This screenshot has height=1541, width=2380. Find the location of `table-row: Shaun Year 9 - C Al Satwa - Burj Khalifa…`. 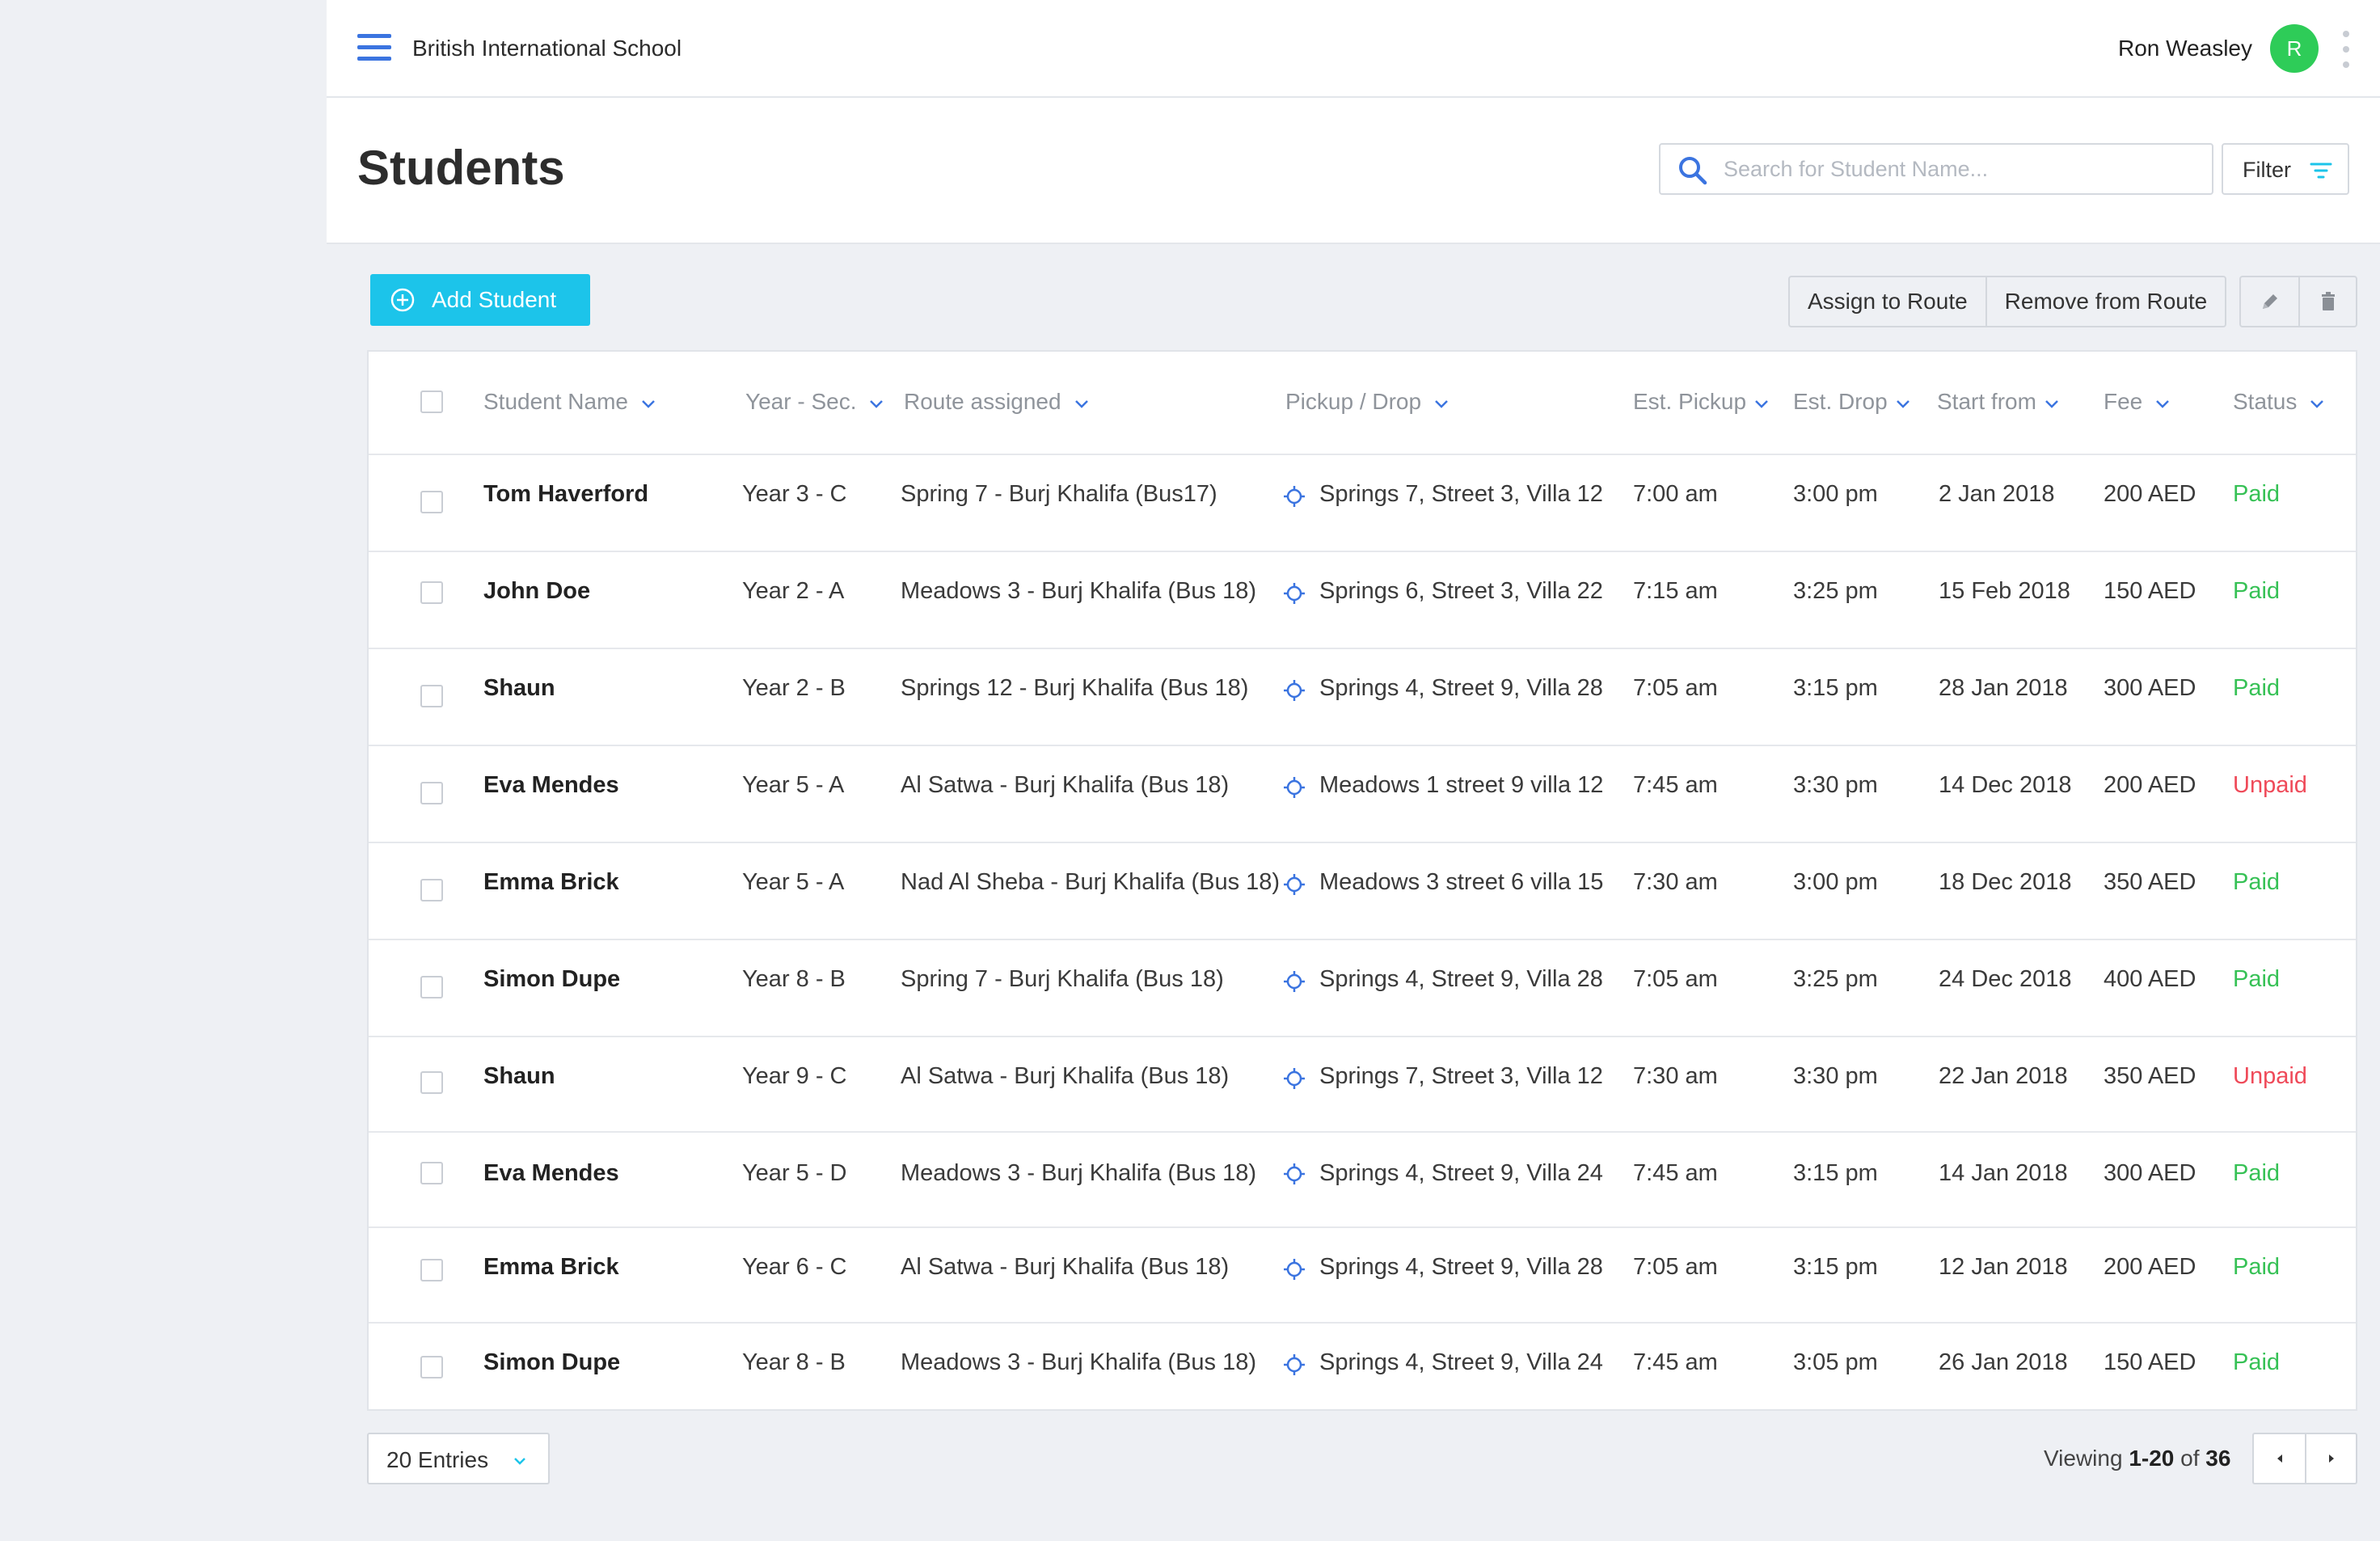

table-row: Shaun Year 9 - C Al Satwa - Burj Khalifa… is located at coordinates (1362, 1085).